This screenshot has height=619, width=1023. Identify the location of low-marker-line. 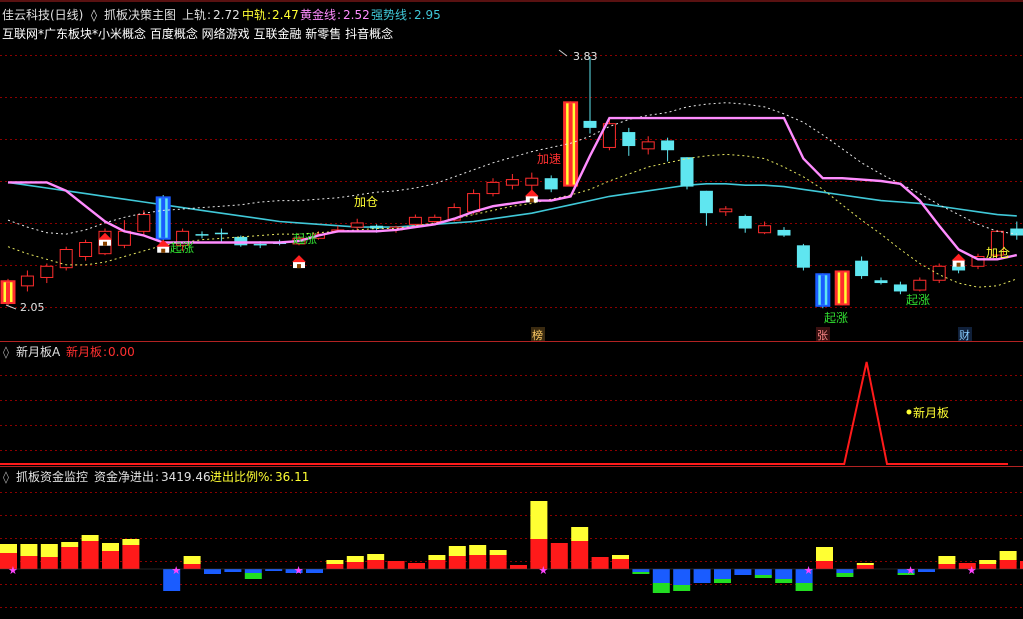
(11, 307).